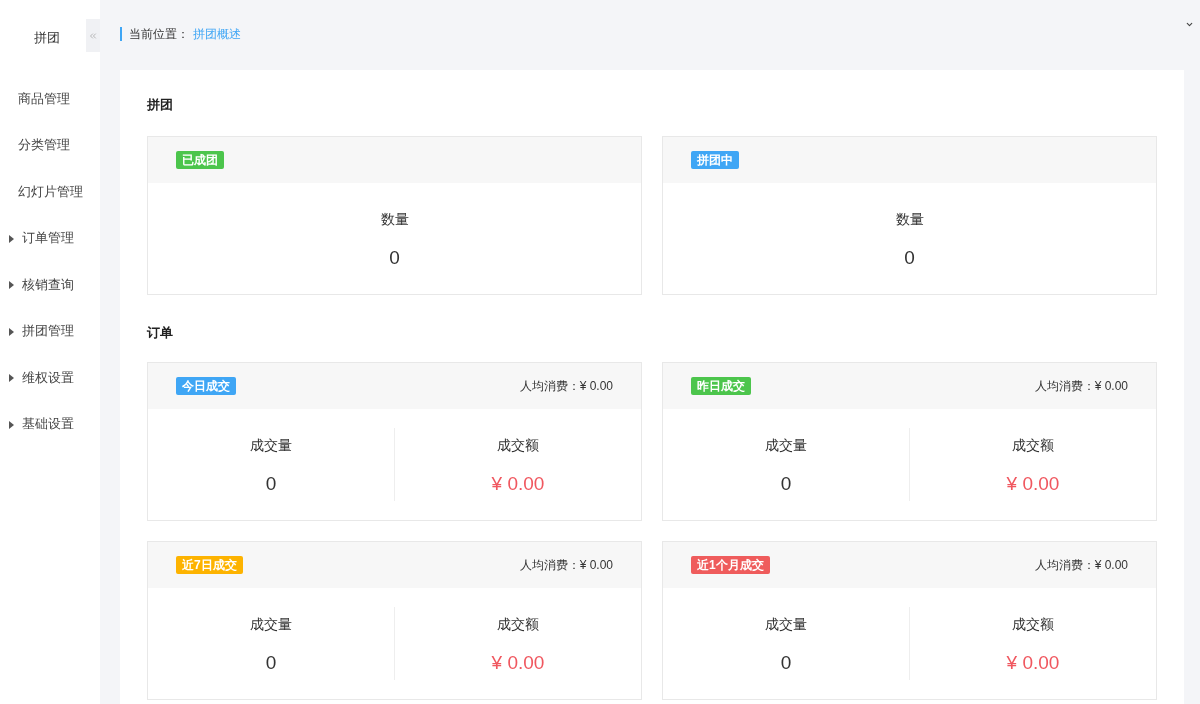 The height and width of the screenshot is (704, 1200). What do you see at coordinates (209, 565) in the screenshot?
I see `status-badge: 近7日成交` at bounding box center [209, 565].